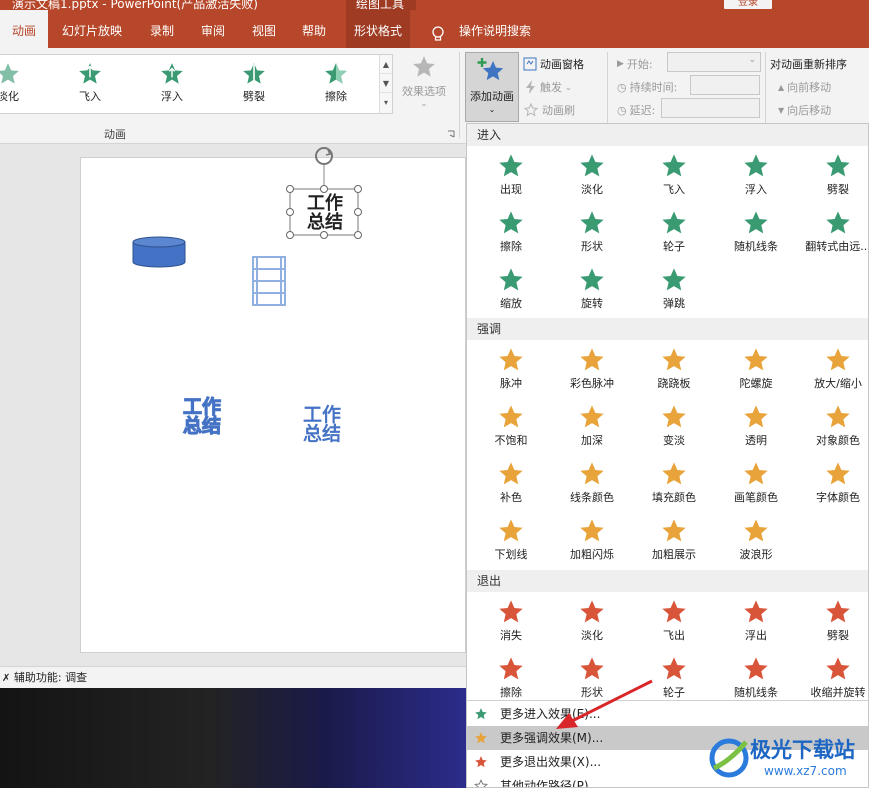 The image size is (869, 788). Describe the element at coordinates (492, 87) in the screenshot. I see `add-animation-button: 添加动画 ⌄` at that location.